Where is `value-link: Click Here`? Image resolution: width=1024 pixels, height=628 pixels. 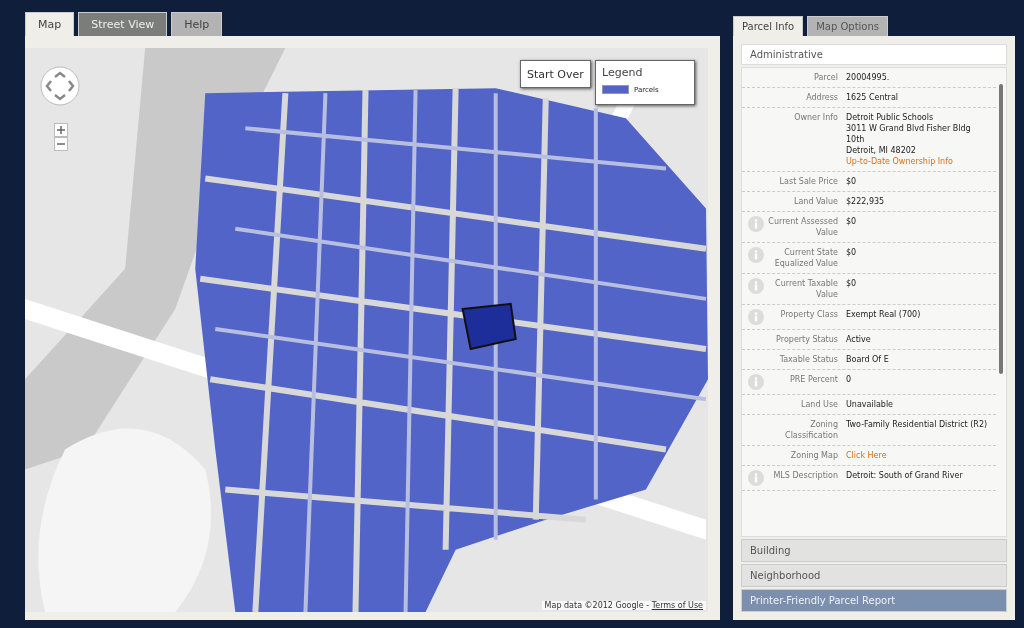
value-link: Click Here is located at coordinates (866, 455).